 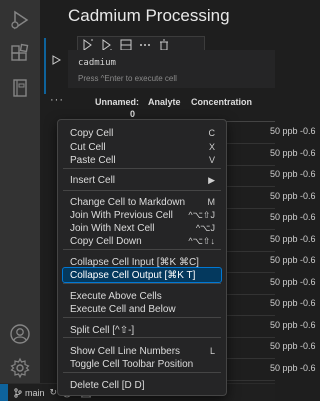 What do you see at coordinates (20, 88) in the screenshot?
I see `notebook-icon` at bounding box center [20, 88].